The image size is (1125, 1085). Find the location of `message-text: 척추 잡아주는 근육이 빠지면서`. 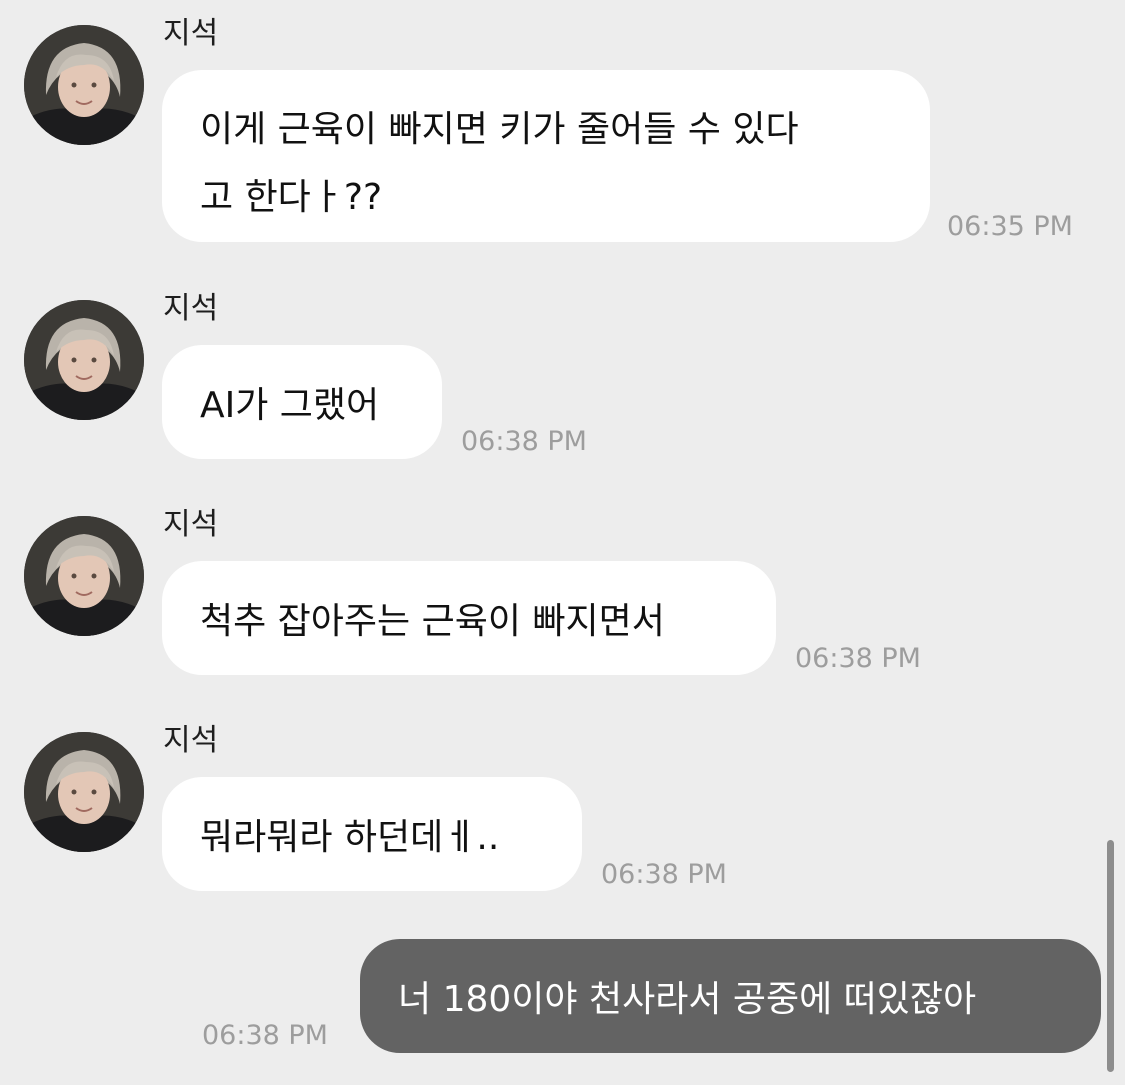

message-text: 척추 잡아주는 근육이 빠지면서 is located at coordinates (432, 621).